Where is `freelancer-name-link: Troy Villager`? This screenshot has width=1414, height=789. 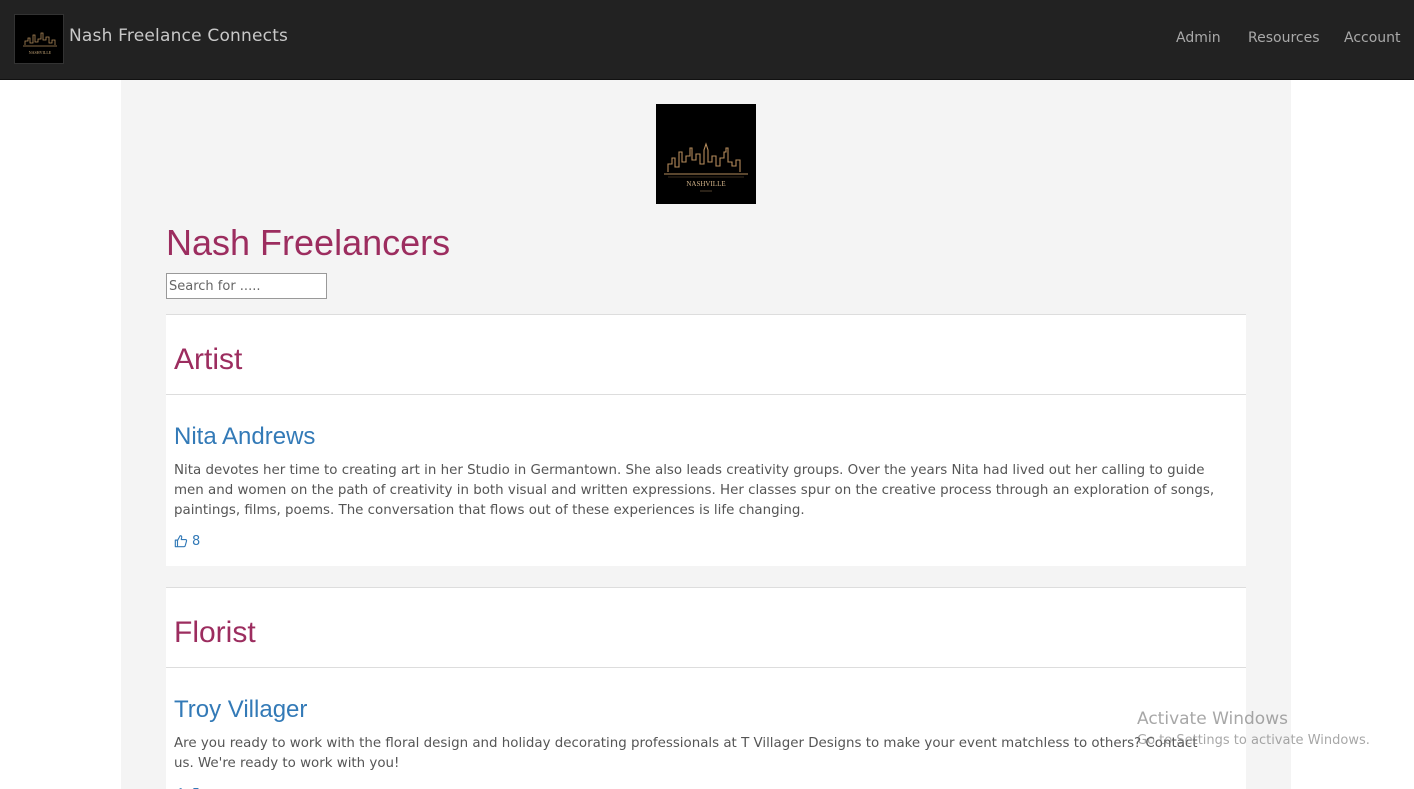
freelancer-name-link: Troy Villager is located at coordinates (706, 696).